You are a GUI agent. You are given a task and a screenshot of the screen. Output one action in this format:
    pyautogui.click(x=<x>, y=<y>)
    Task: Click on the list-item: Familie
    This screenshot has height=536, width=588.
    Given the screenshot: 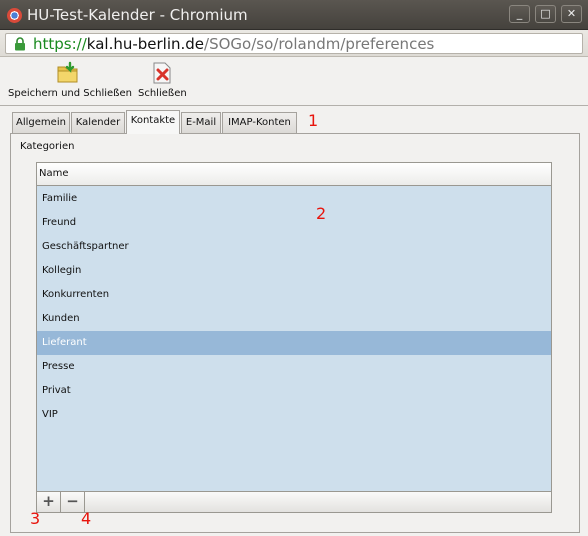 What is the action you would take?
    pyautogui.click(x=294, y=199)
    